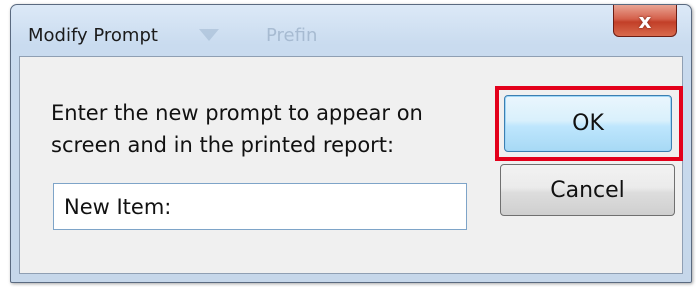 The width and height of the screenshot is (696, 287). Describe the element at coordinates (260, 206) in the screenshot. I see `prompt-input` at that location.